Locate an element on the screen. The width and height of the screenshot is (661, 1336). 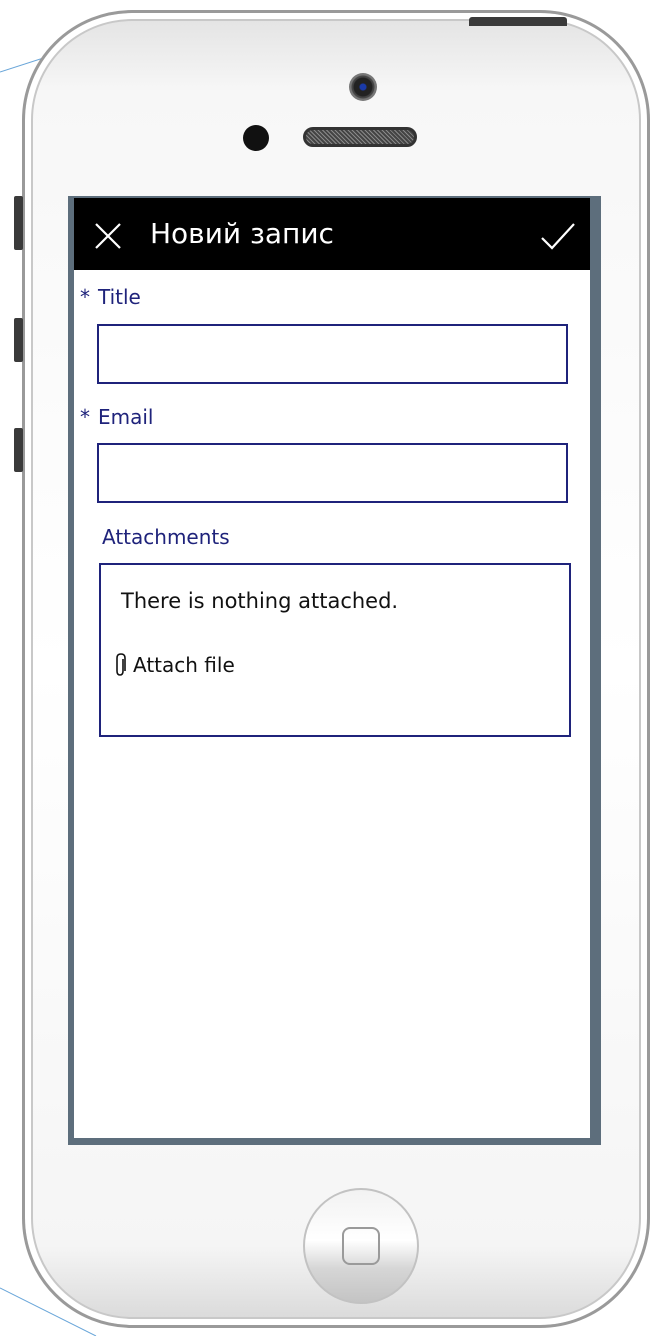
form-header: Новий запис is located at coordinates (332, 234).